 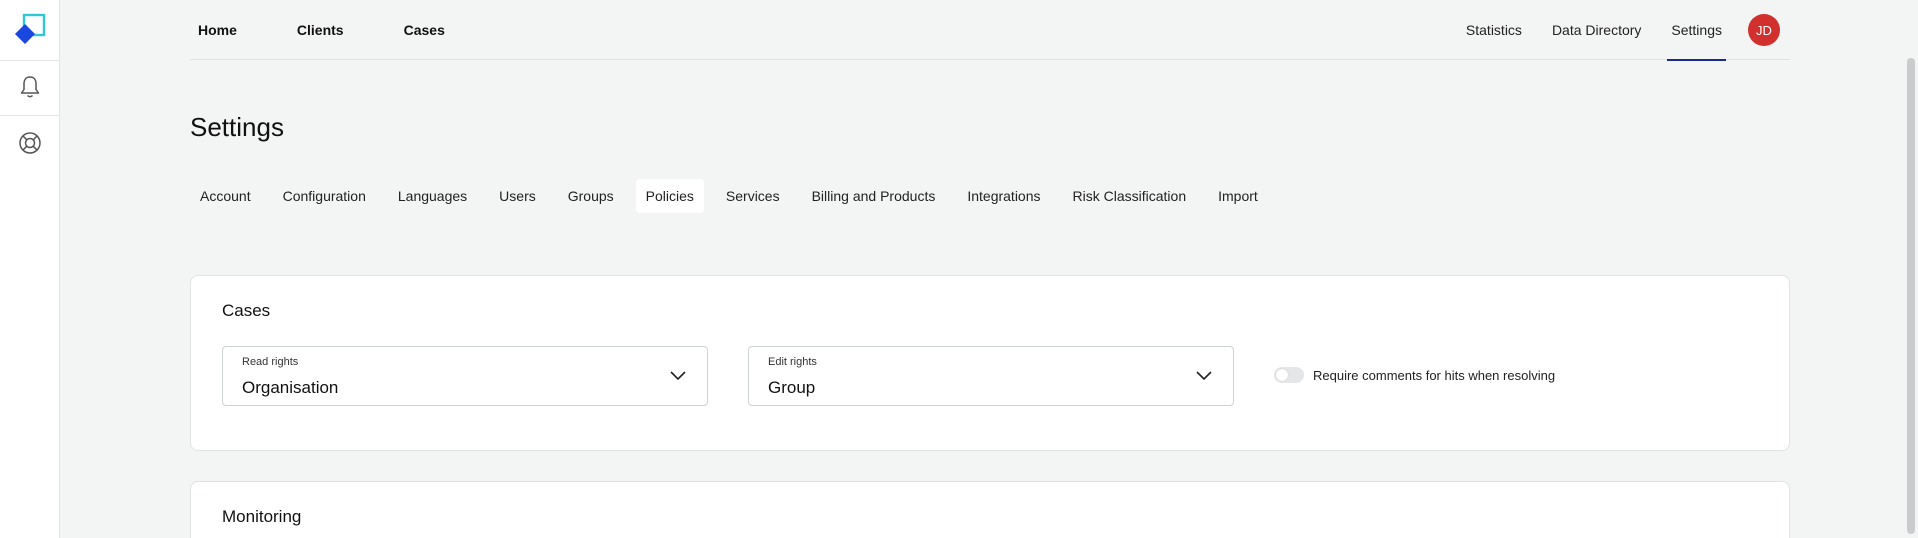 What do you see at coordinates (1764, 30) in the screenshot?
I see `user-avatar: JD` at bounding box center [1764, 30].